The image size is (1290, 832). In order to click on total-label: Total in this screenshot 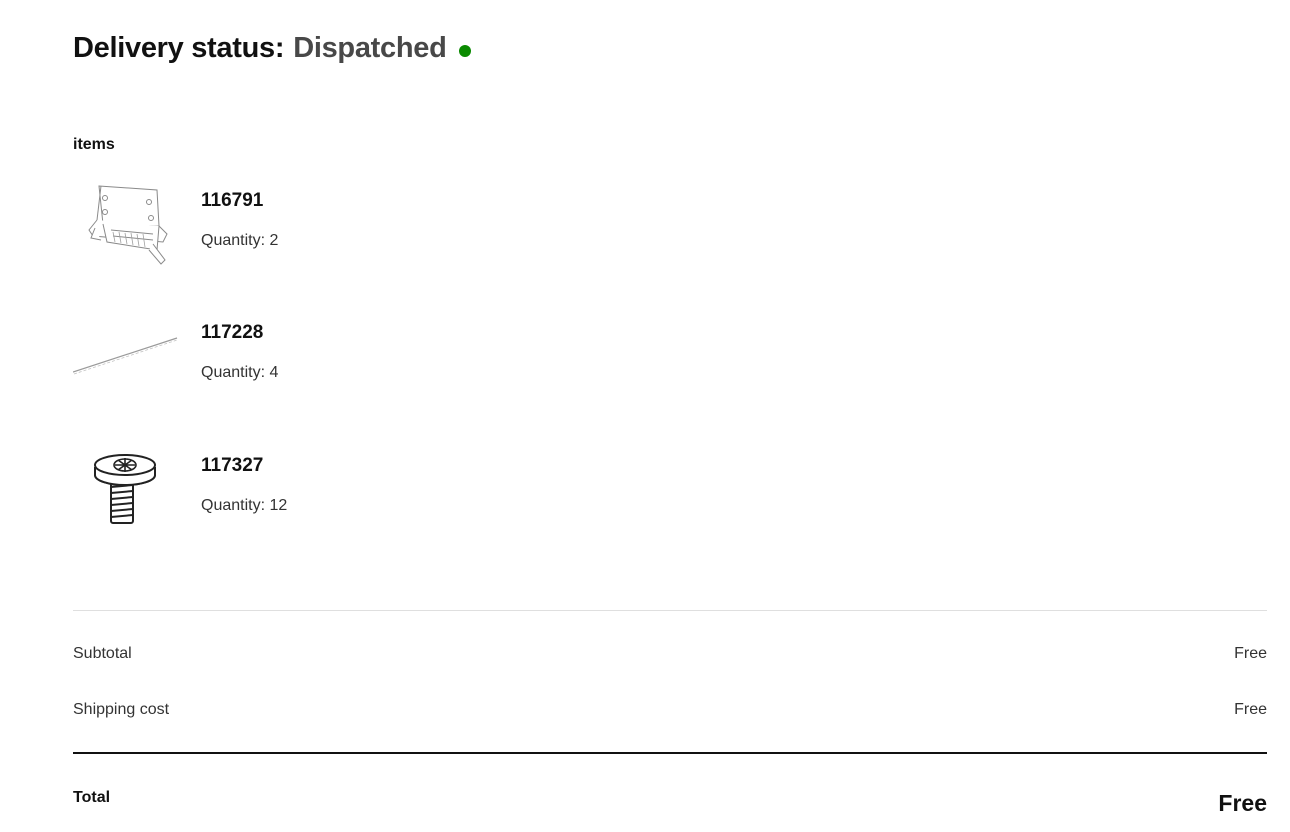, I will do `click(92, 797)`.